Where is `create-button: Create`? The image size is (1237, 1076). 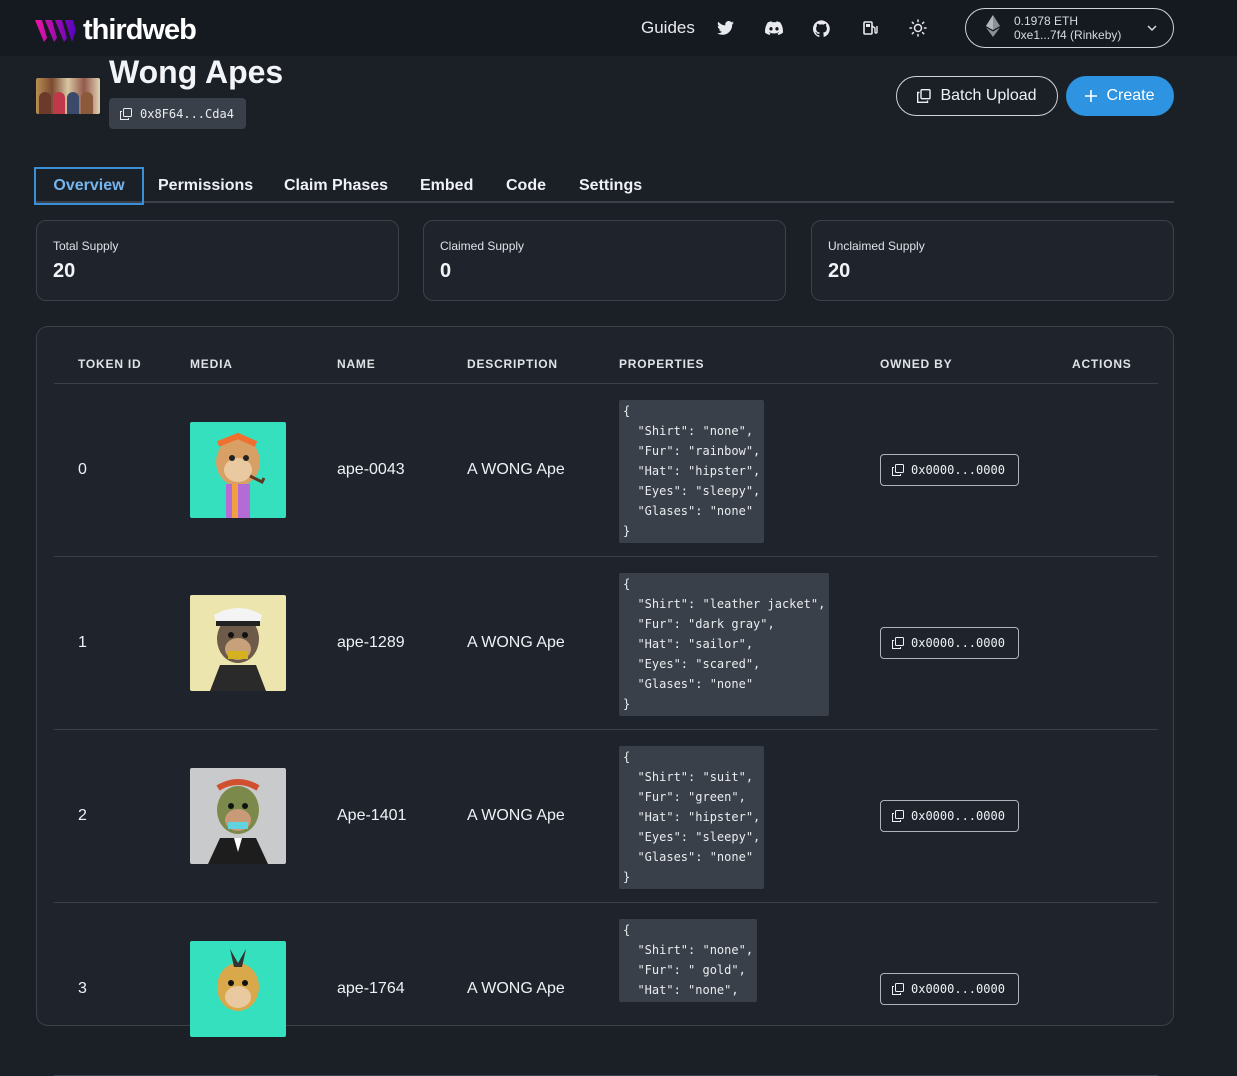 create-button: Create is located at coordinates (1120, 96).